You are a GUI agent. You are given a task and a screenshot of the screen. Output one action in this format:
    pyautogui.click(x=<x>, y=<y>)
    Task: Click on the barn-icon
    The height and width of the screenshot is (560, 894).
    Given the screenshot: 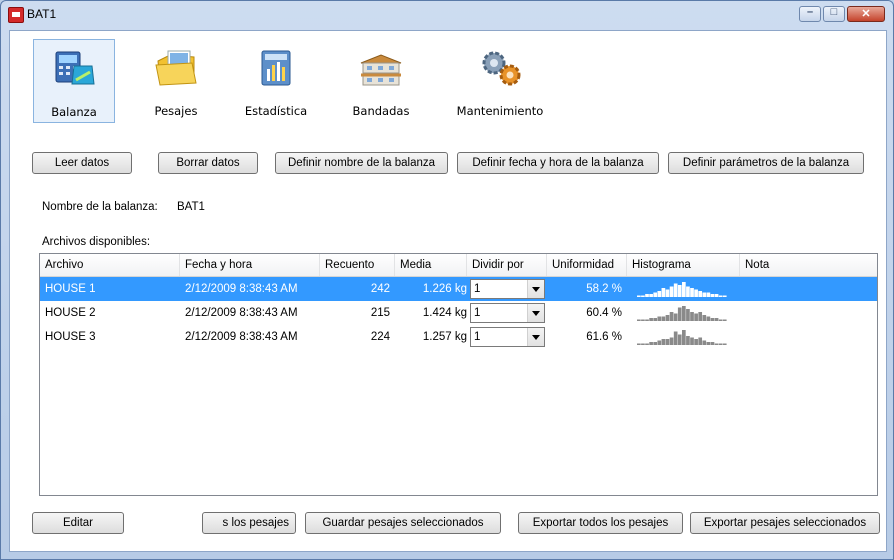 What is the action you would take?
    pyautogui.click(x=381, y=70)
    